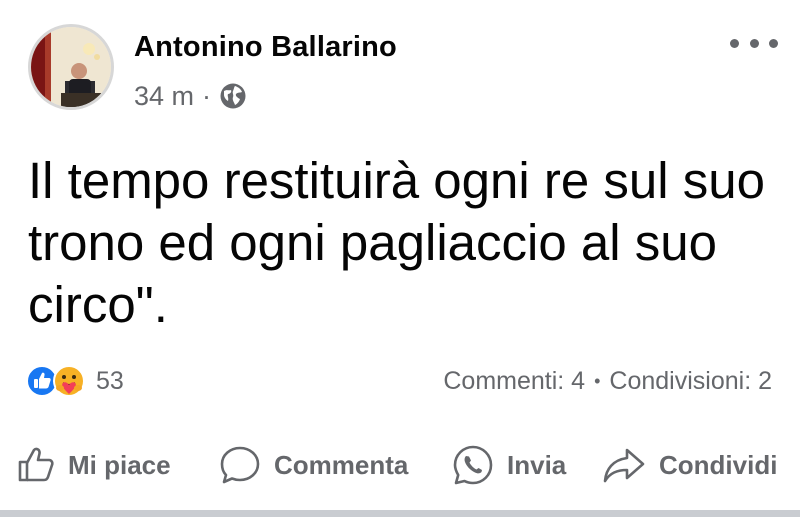  I want to click on like-button: Mi piace, so click(93, 465).